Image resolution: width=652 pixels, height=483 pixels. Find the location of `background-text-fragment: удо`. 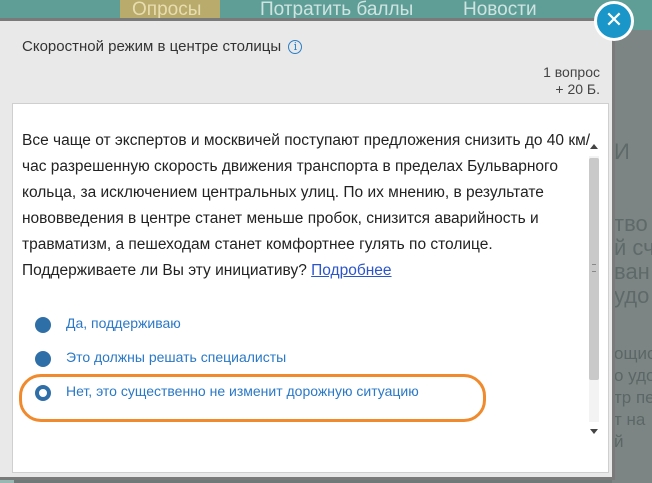

background-text-fragment: удо is located at coordinates (632, 295).